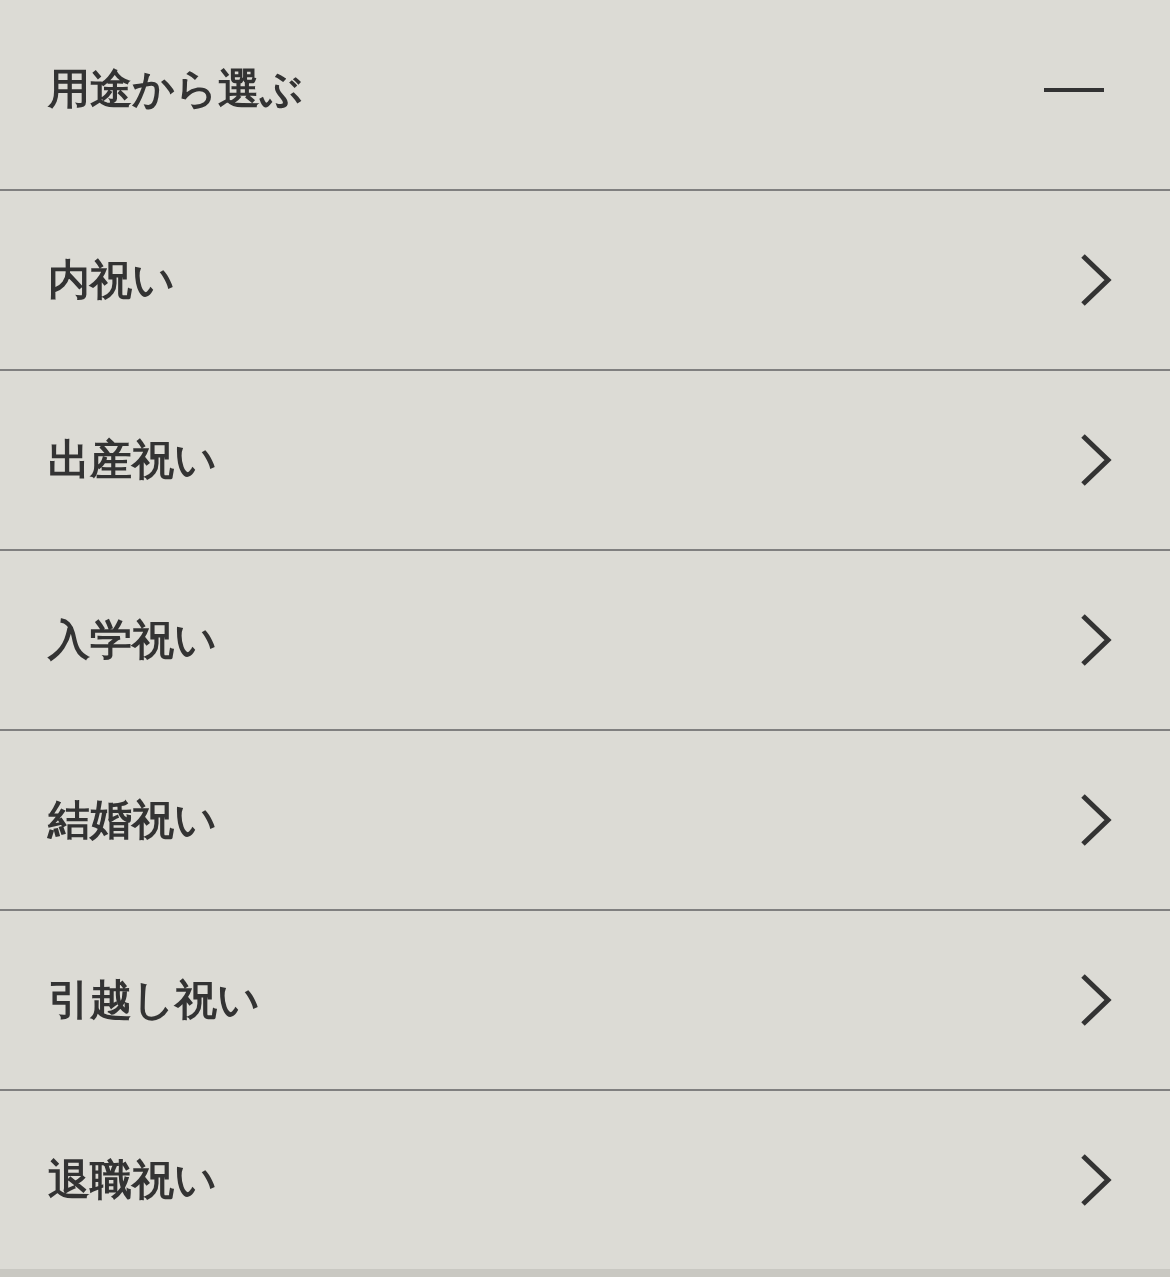  What do you see at coordinates (175, 89) in the screenshot?
I see `section-title: 用途から選ぶ` at bounding box center [175, 89].